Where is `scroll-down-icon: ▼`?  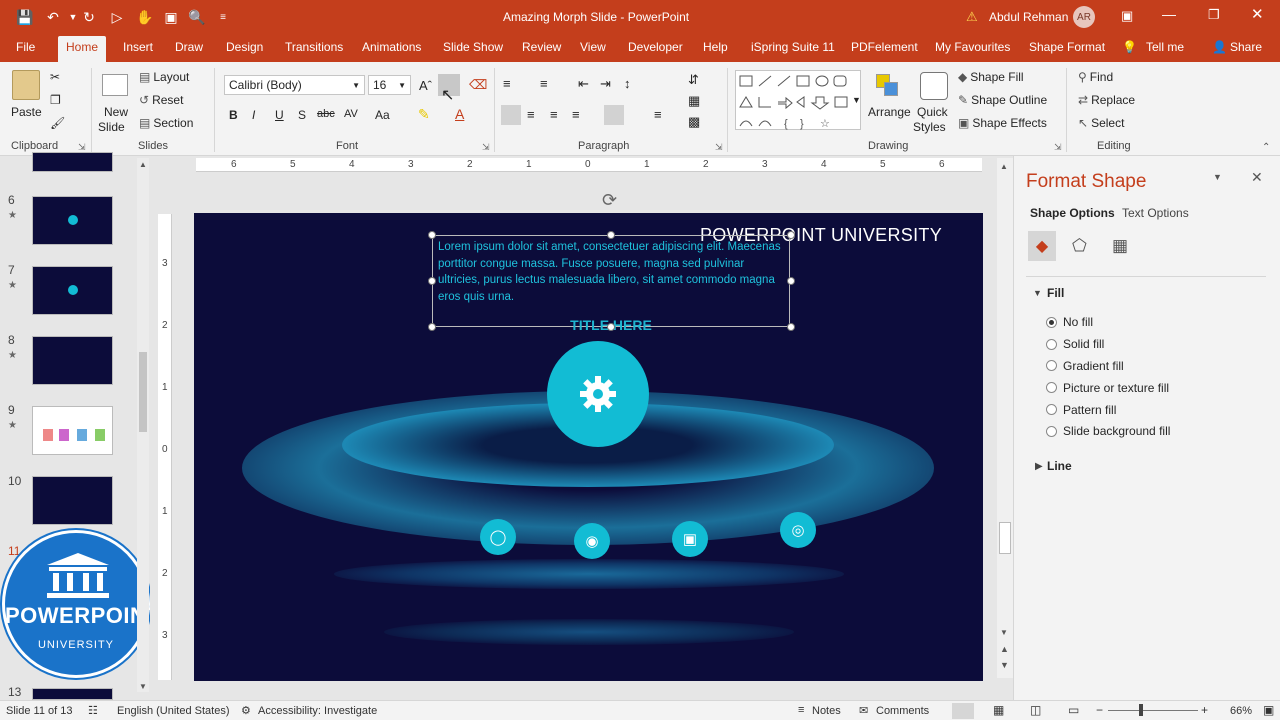 scroll-down-icon: ▼ is located at coordinates (1004, 632).